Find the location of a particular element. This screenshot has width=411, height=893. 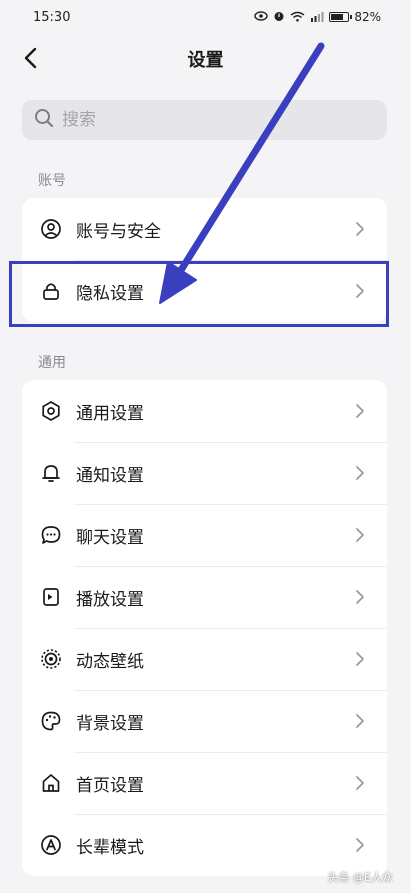

settings-item-playback: 播放设置 is located at coordinates (204, 597).